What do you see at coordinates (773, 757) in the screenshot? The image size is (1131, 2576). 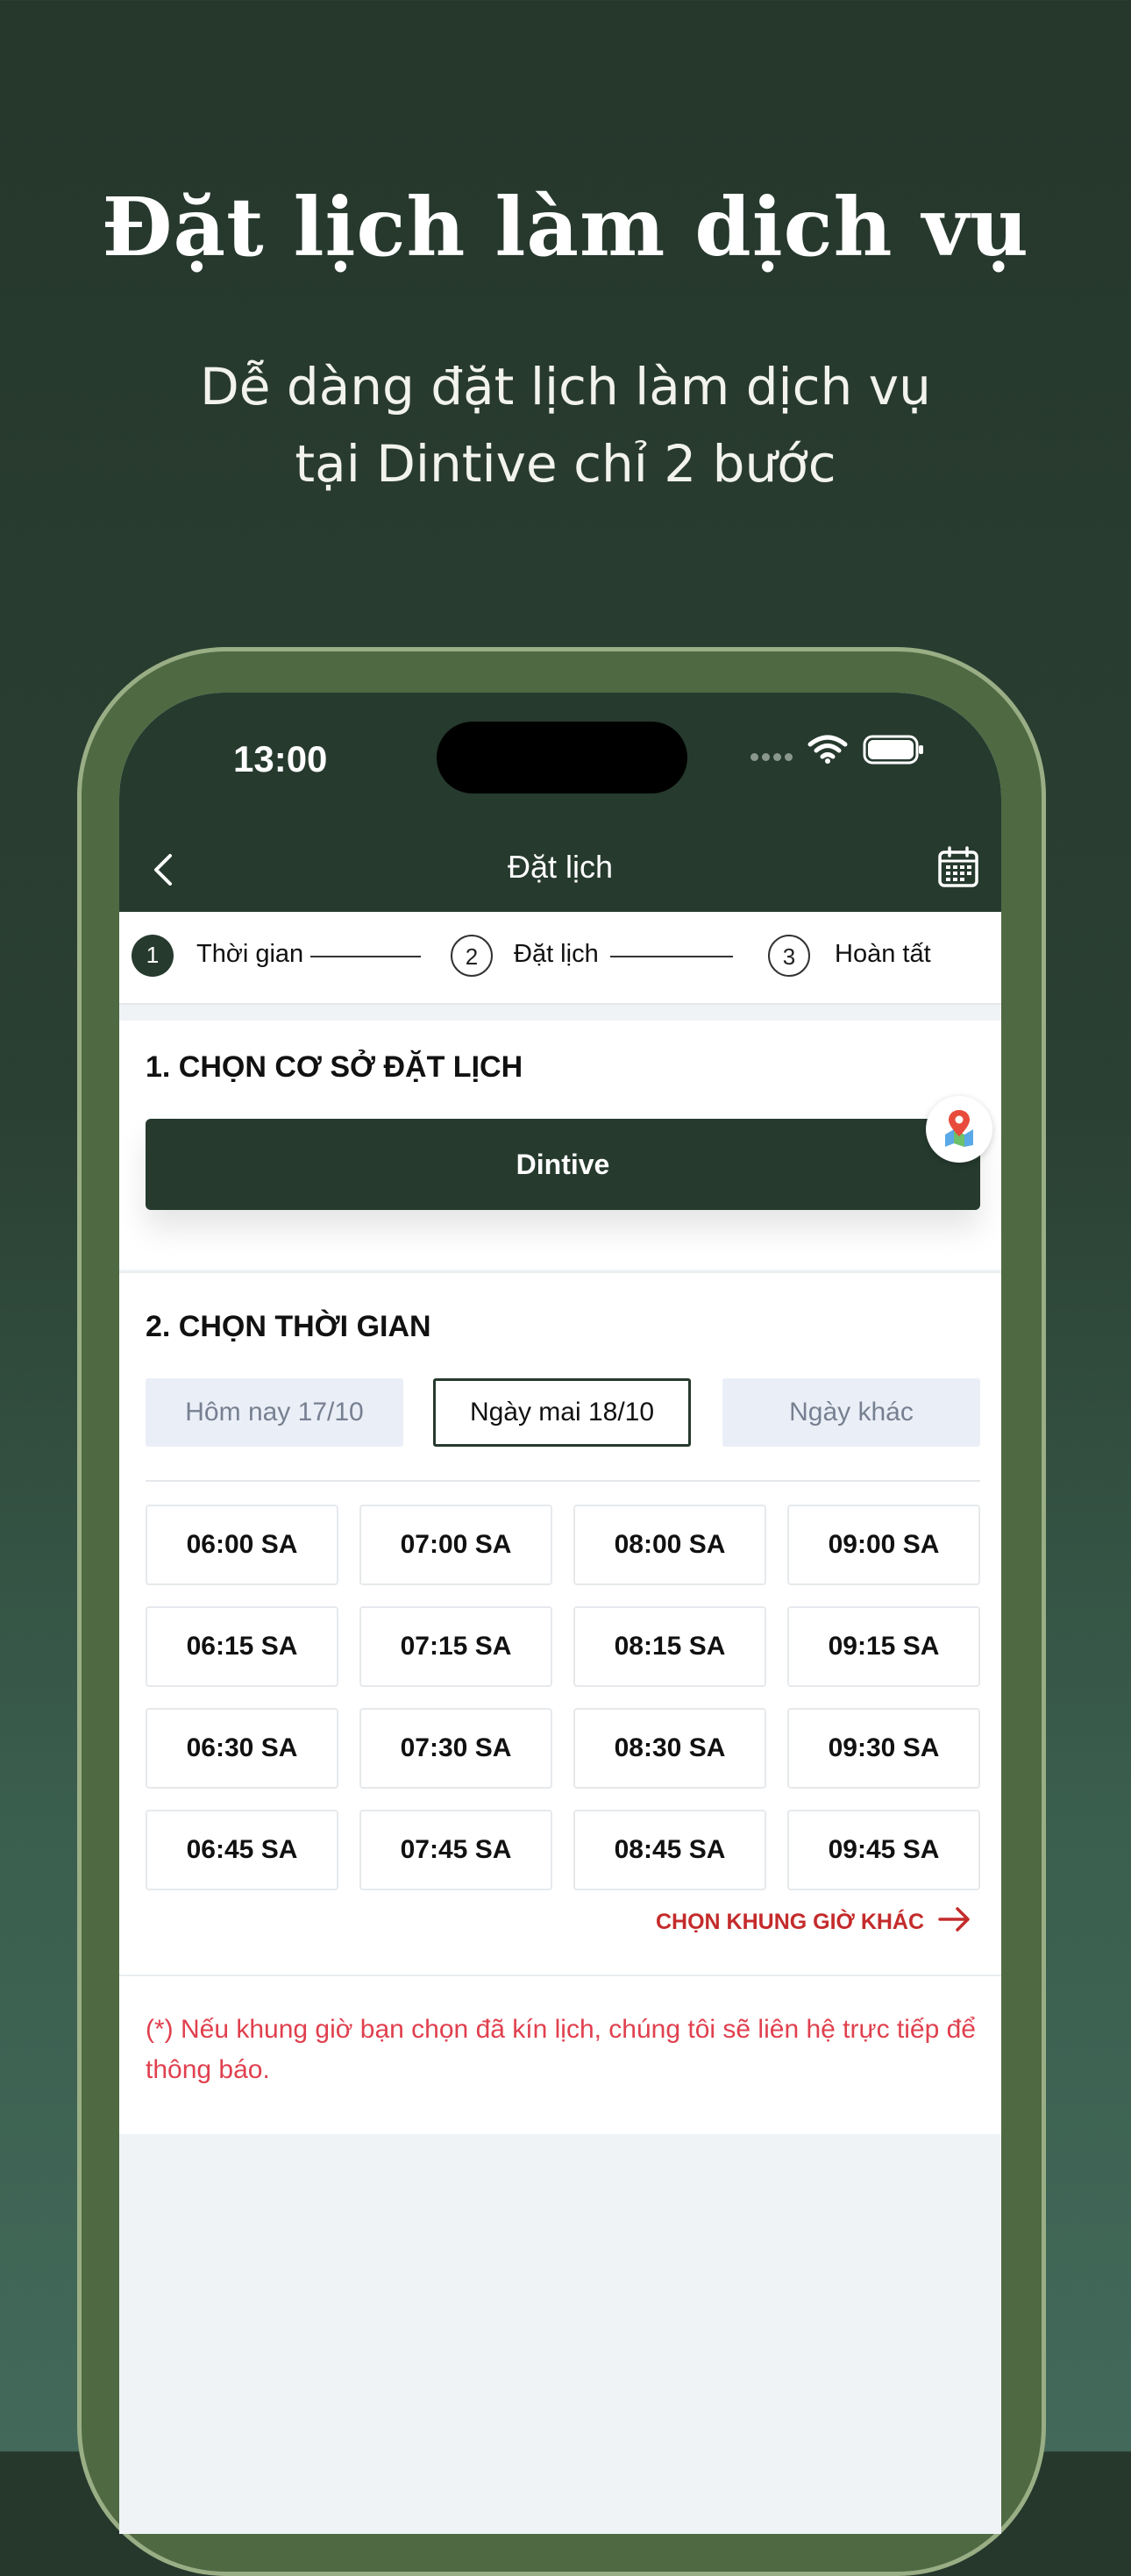 I see `signal-dots-icon` at bounding box center [773, 757].